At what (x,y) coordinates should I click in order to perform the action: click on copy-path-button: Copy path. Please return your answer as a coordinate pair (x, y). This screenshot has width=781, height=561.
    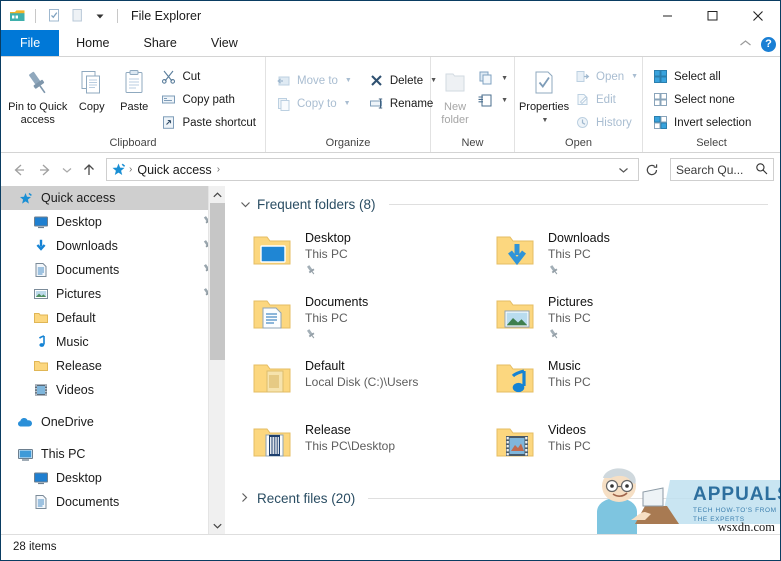
    Looking at the image, I should click on (208, 99).